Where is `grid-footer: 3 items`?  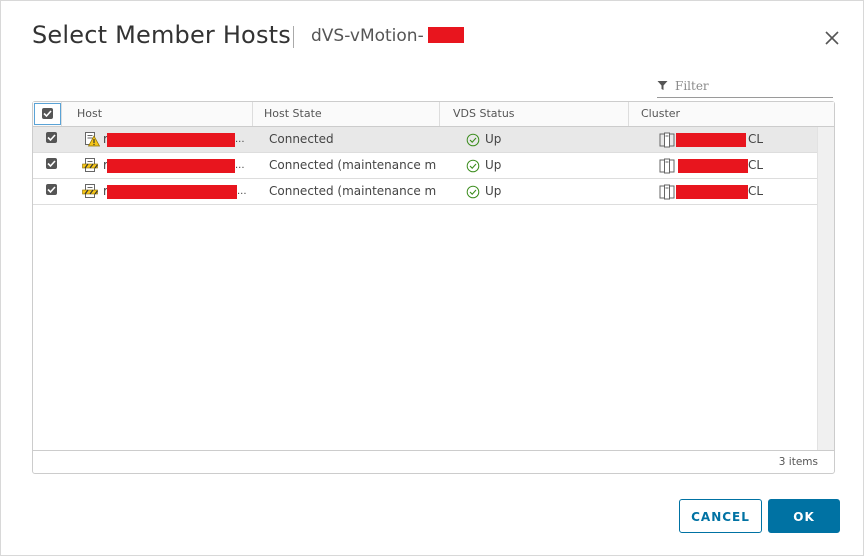
grid-footer: 3 items is located at coordinates (433, 462).